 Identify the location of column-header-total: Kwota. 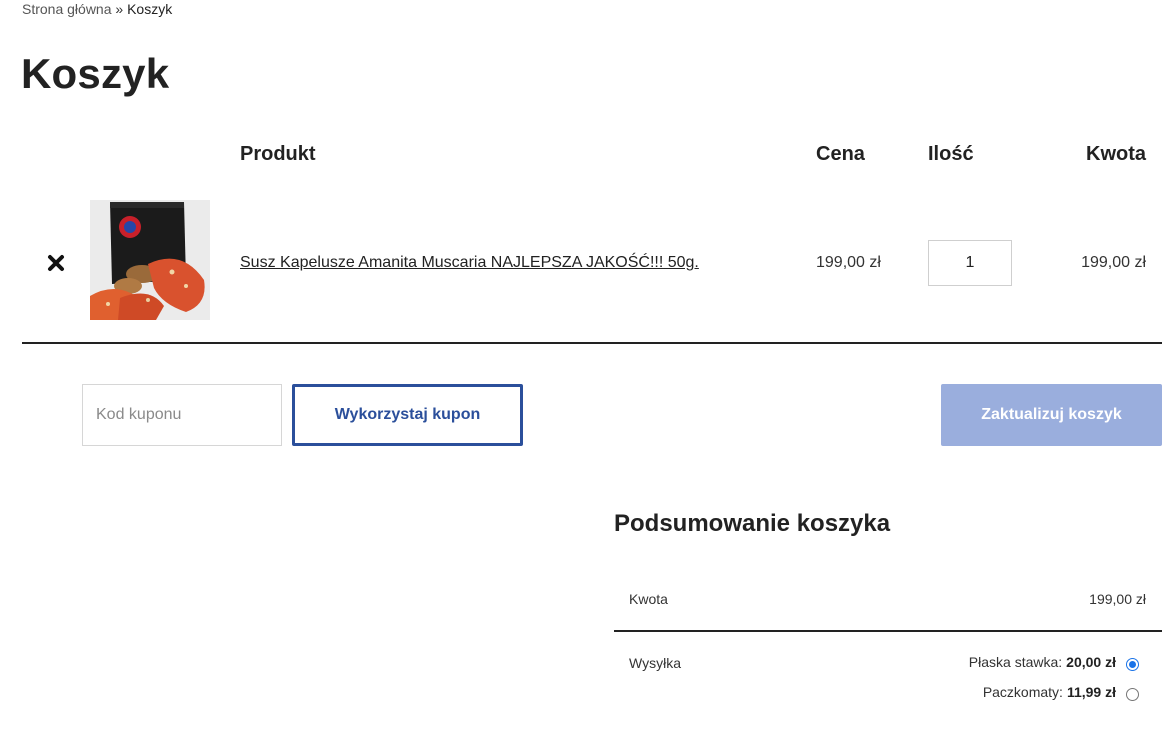
(1116, 154).